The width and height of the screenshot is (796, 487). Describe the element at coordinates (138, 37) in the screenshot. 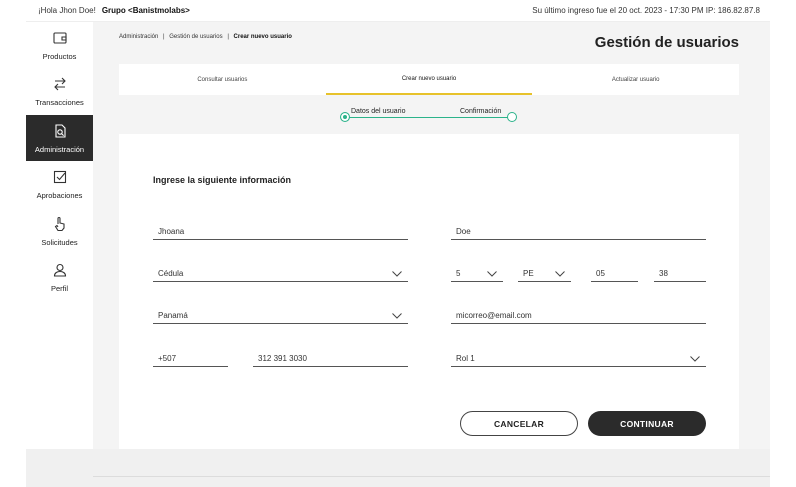

I see `breadcrumb-administracion: Administración` at that location.